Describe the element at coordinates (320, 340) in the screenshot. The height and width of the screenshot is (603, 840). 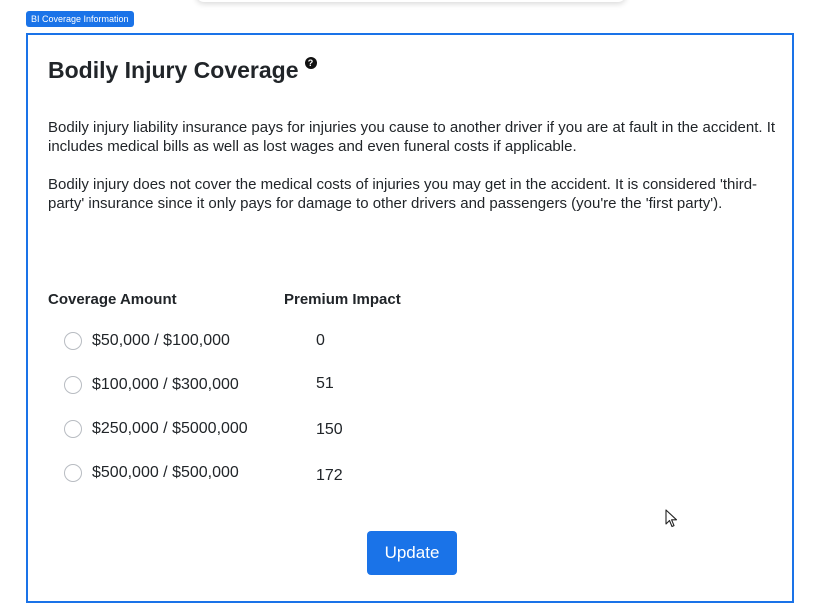
I see `premium-value: 0` at that location.